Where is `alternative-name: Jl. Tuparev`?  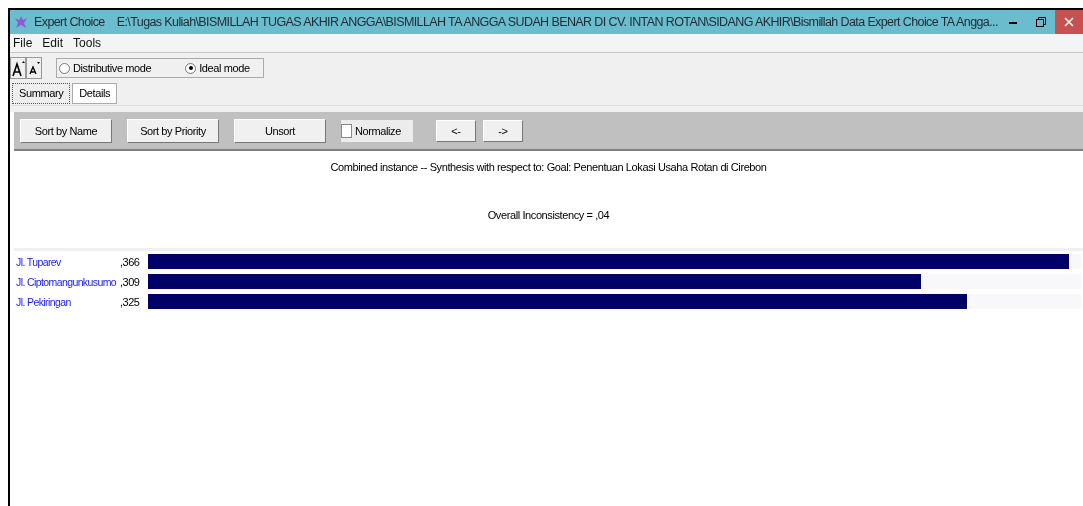 alternative-name: Jl. Tuparev is located at coordinates (38, 261).